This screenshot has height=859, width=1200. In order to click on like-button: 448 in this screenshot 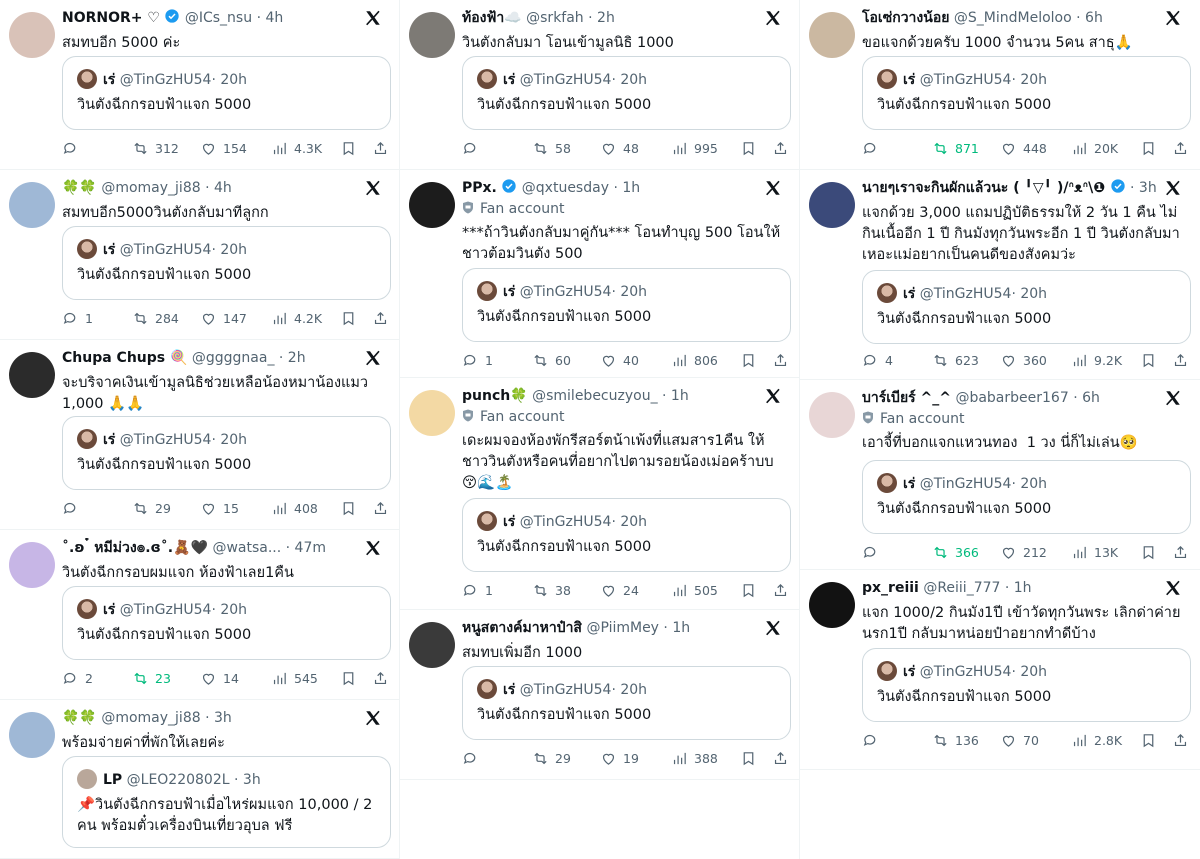, I will do `click(1023, 148)`.